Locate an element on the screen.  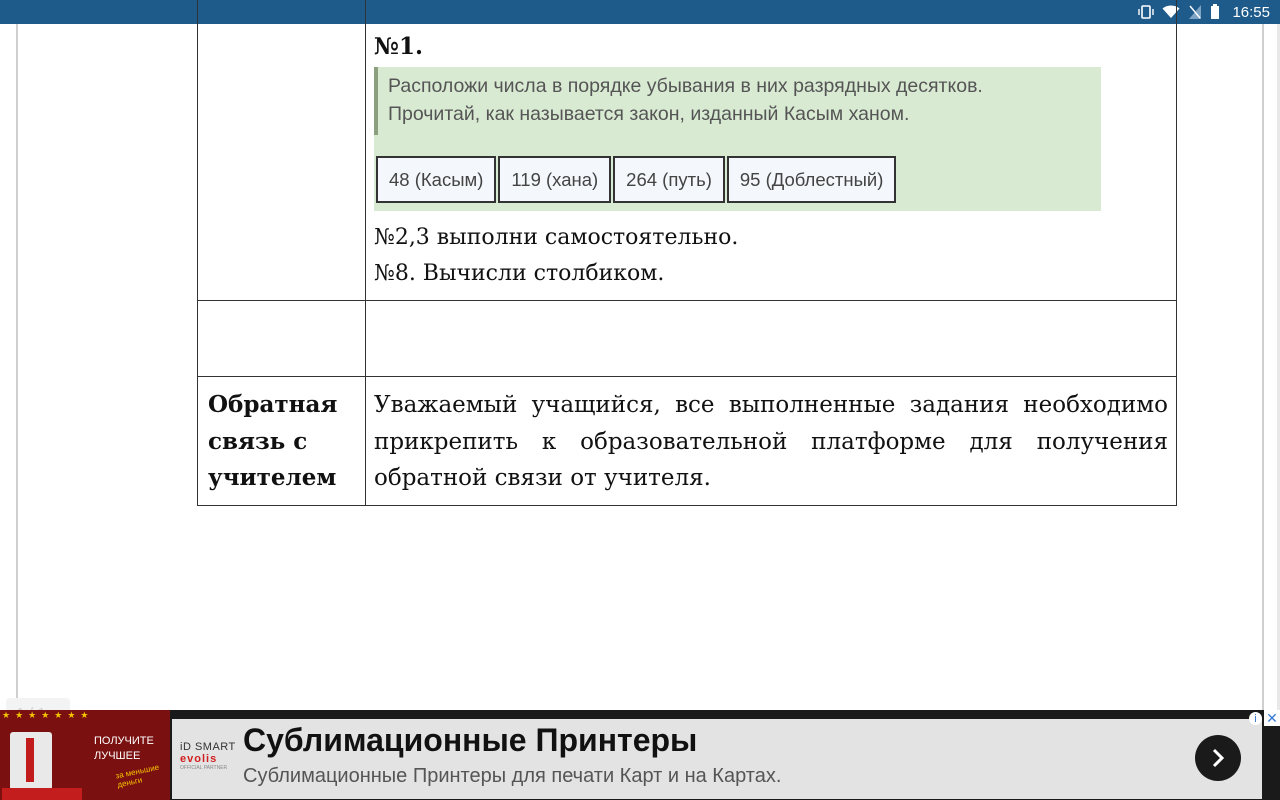
choice-button: 48 (Касым) is located at coordinates (436, 179).